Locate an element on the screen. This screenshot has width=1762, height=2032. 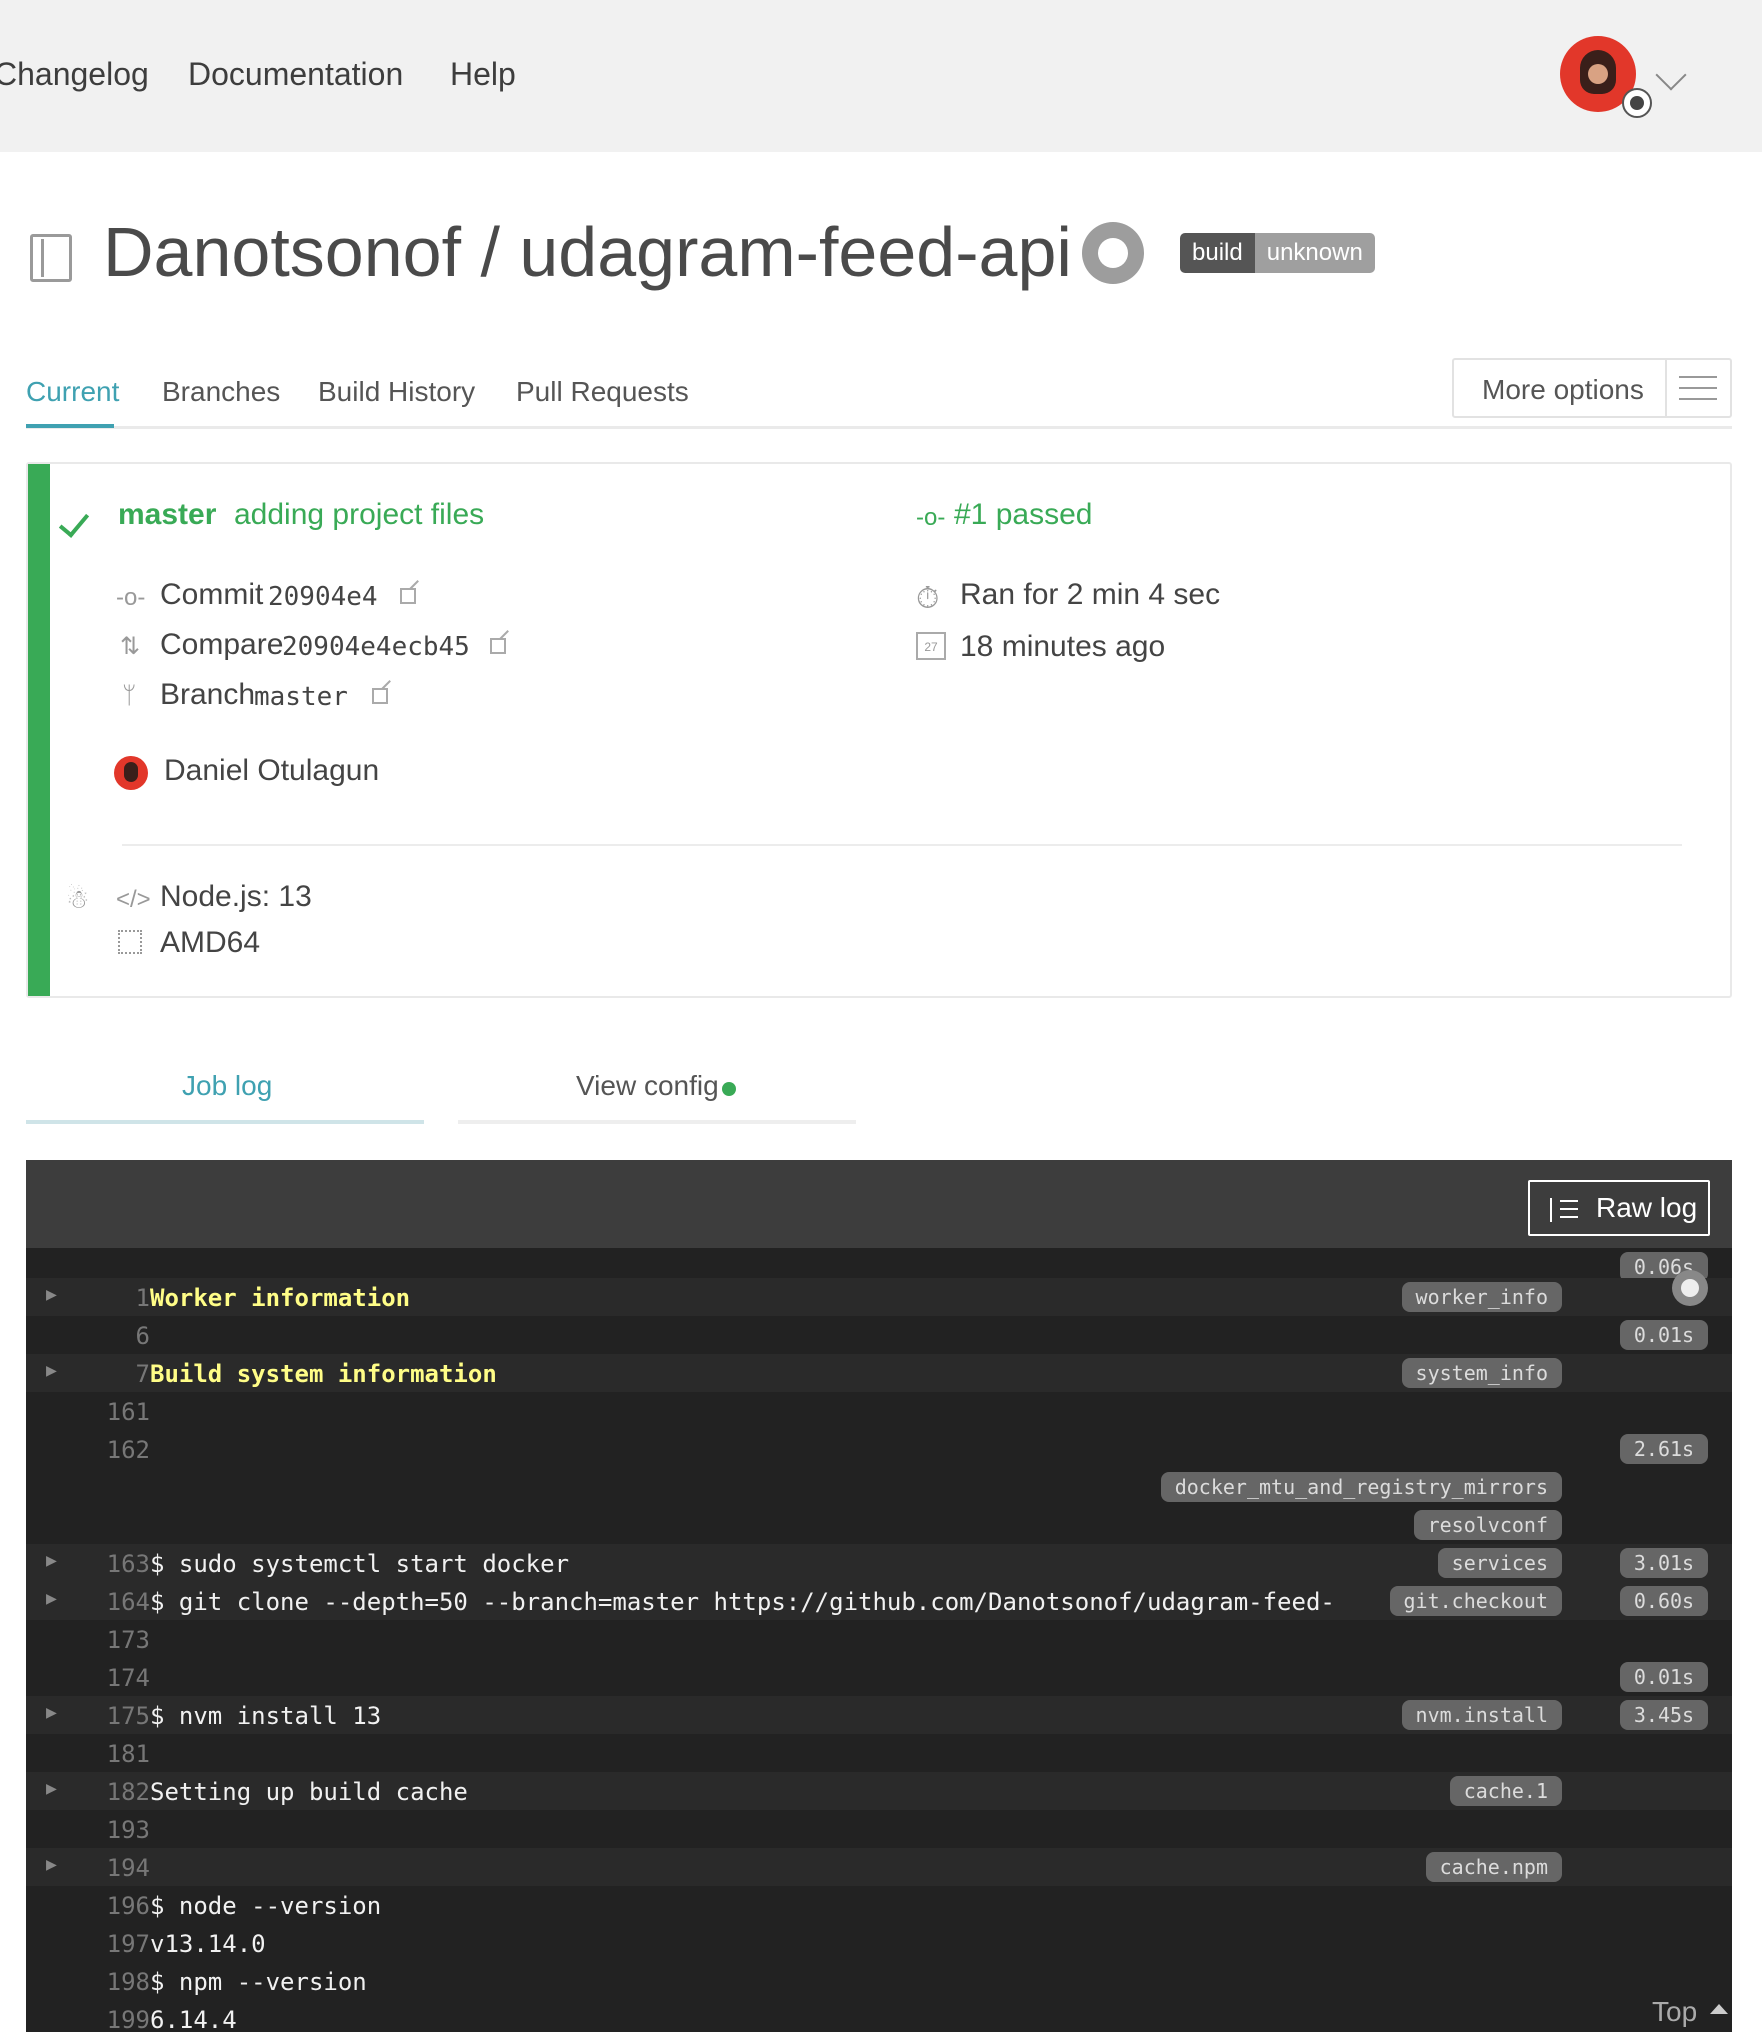
config-status-dot is located at coordinates (729, 1089).